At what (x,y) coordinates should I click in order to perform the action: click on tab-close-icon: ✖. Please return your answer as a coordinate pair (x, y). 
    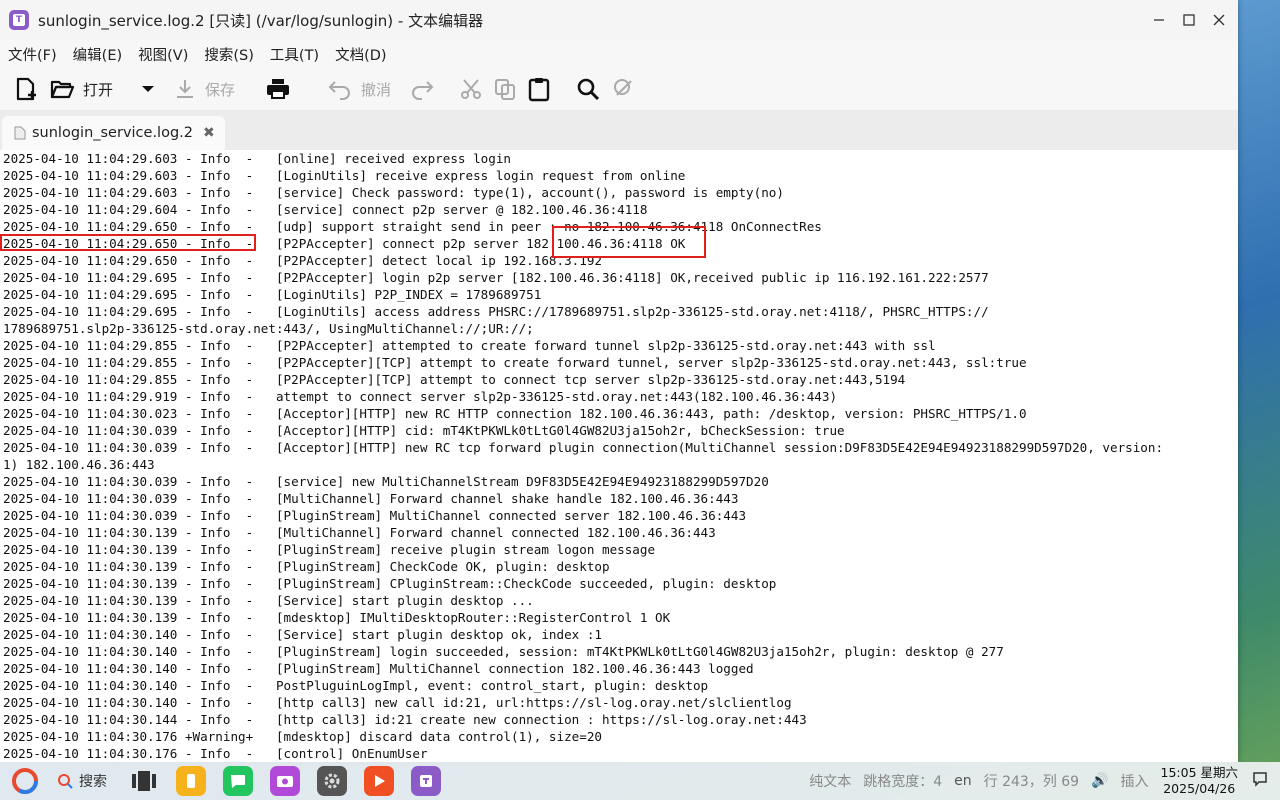
    Looking at the image, I should click on (209, 133).